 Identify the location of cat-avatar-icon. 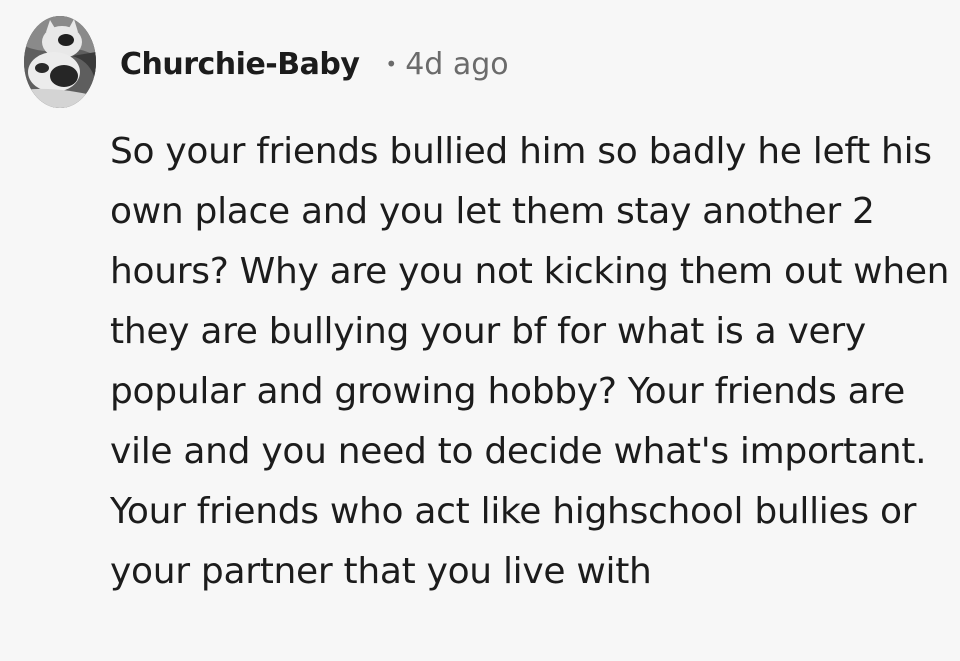
(60, 62).